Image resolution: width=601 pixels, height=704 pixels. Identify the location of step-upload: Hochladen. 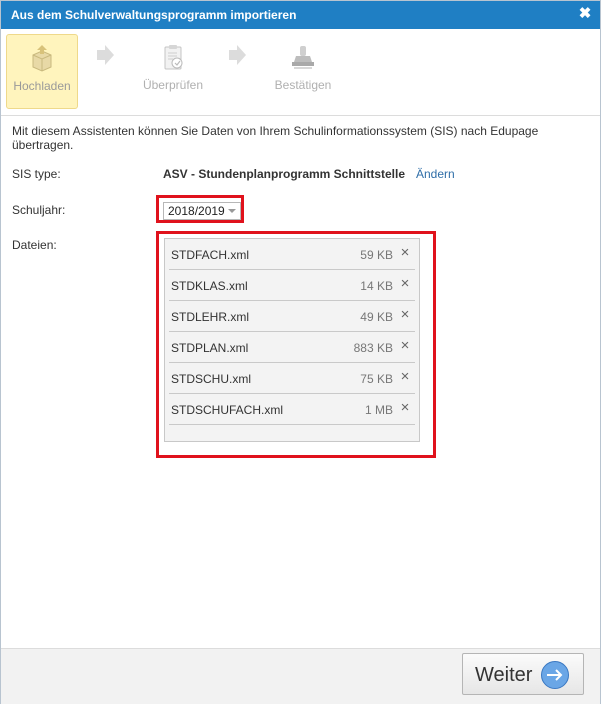
(42, 71).